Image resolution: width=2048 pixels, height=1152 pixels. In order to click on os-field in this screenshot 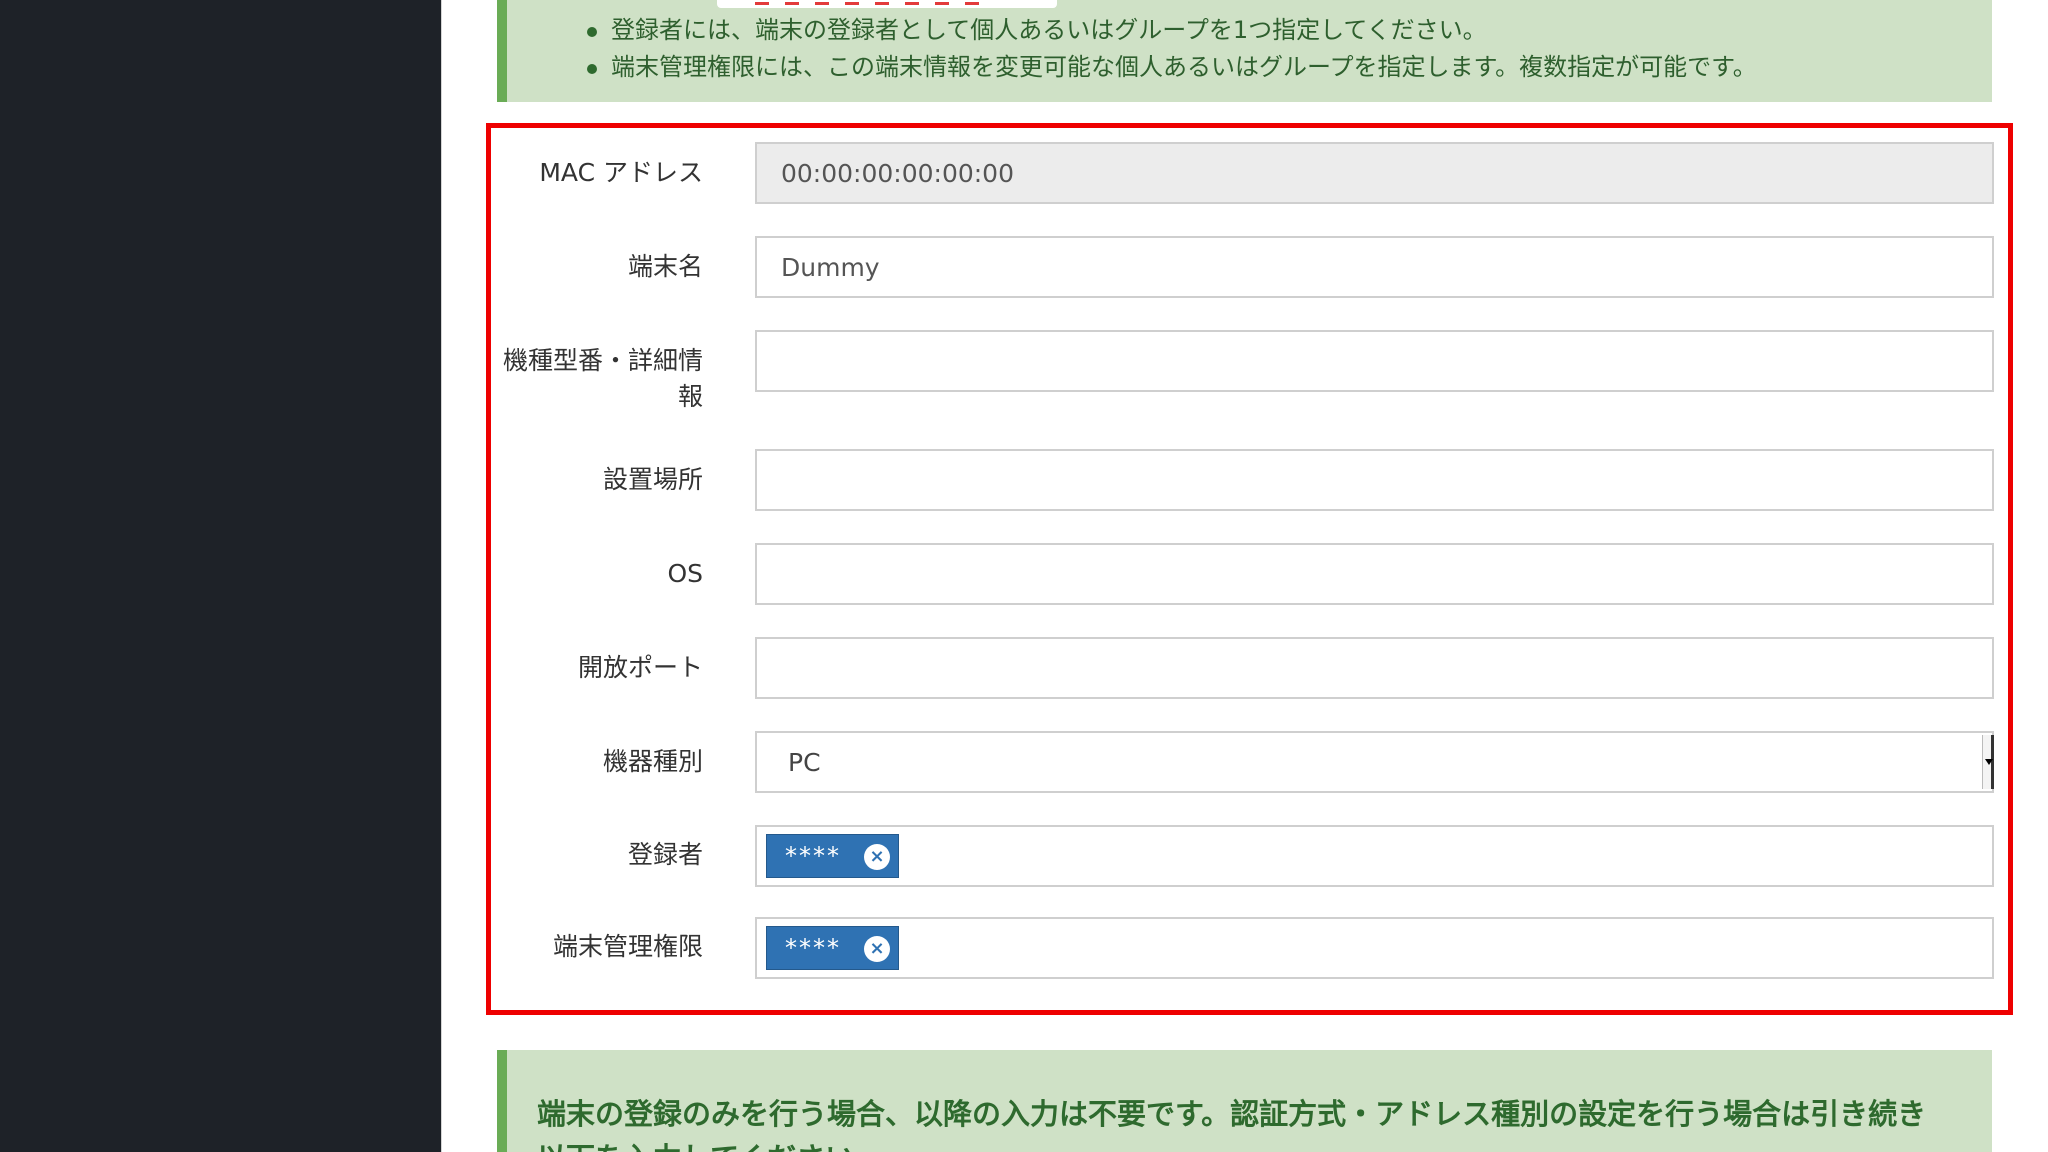, I will do `click(1374, 574)`.